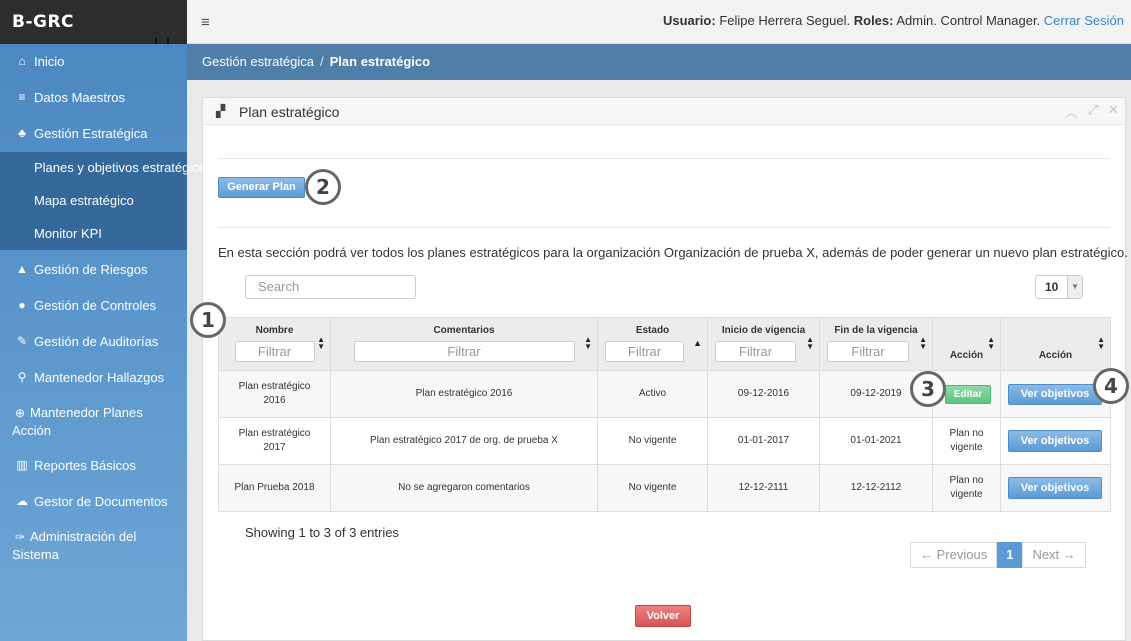  What do you see at coordinates (1010, 555) in the screenshot?
I see `pagination-page-1: 1` at bounding box center [1010, 555].